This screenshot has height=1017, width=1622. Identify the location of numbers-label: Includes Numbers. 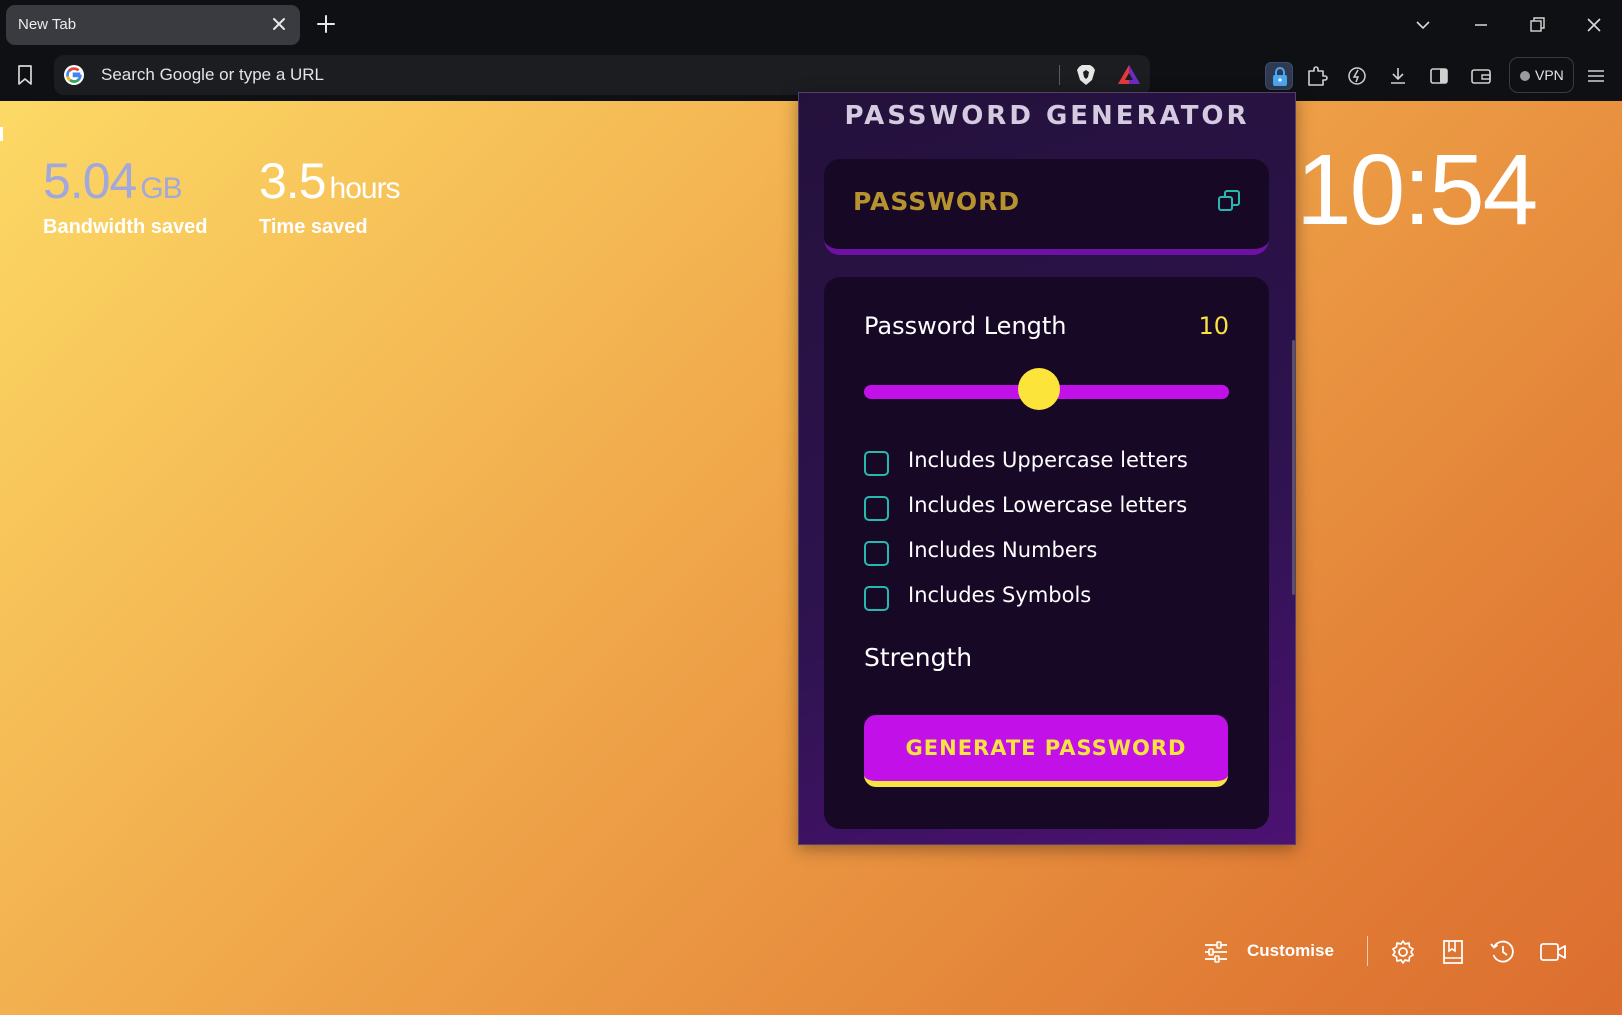
(1003, 550).